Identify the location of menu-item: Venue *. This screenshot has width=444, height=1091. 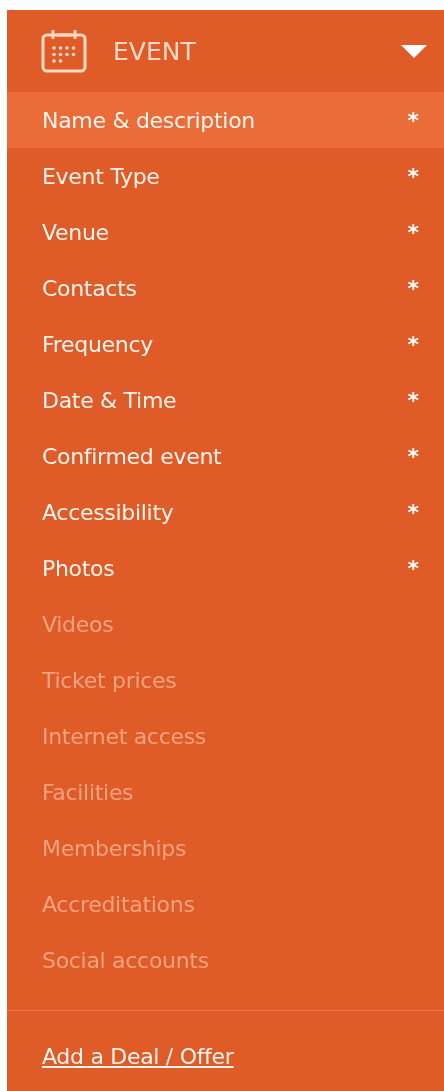
(225, 232).